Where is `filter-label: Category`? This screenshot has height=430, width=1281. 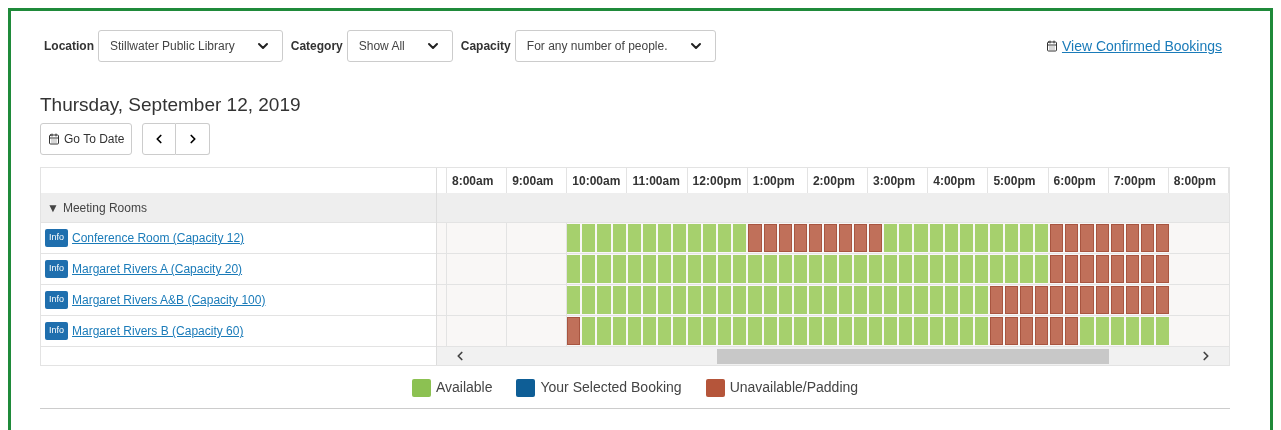
filter-label: Category is located at coordinates (316, 46).